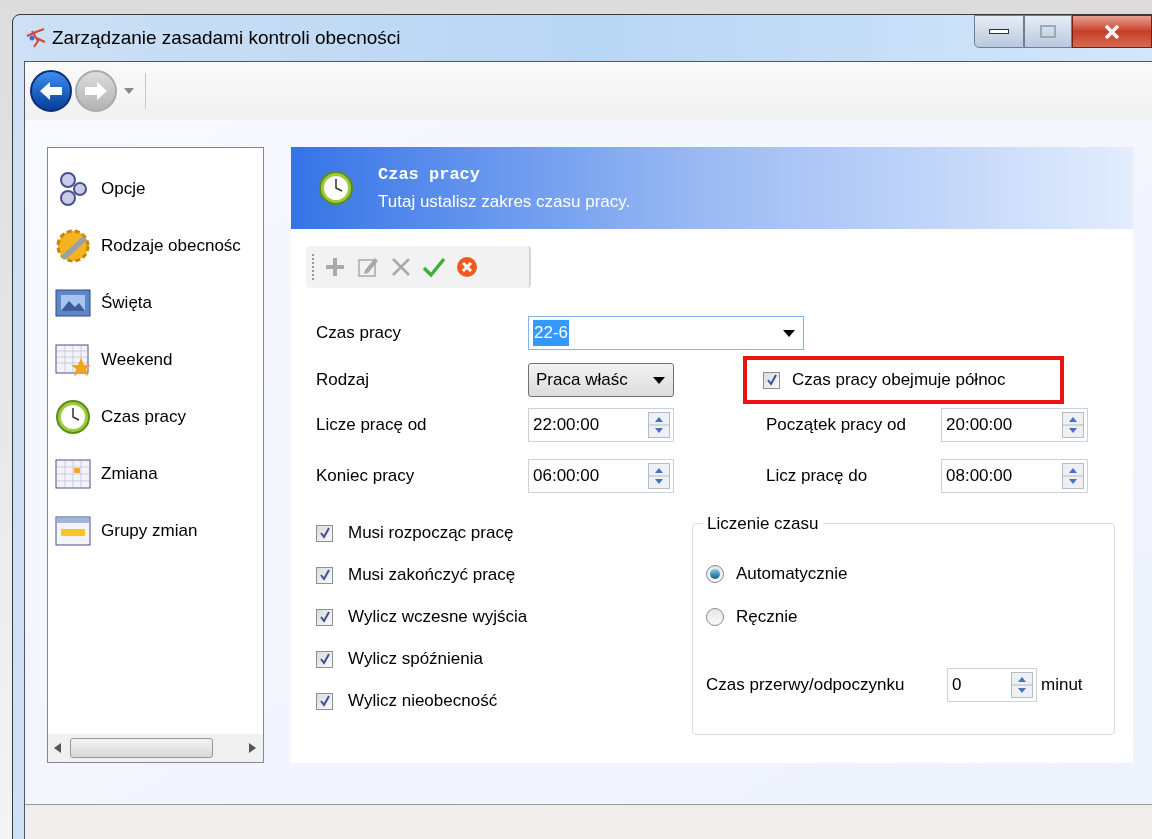 This screenshot has width=1152, height=839. I want to click on radio-label: Ręcznie, so click(767, 616).